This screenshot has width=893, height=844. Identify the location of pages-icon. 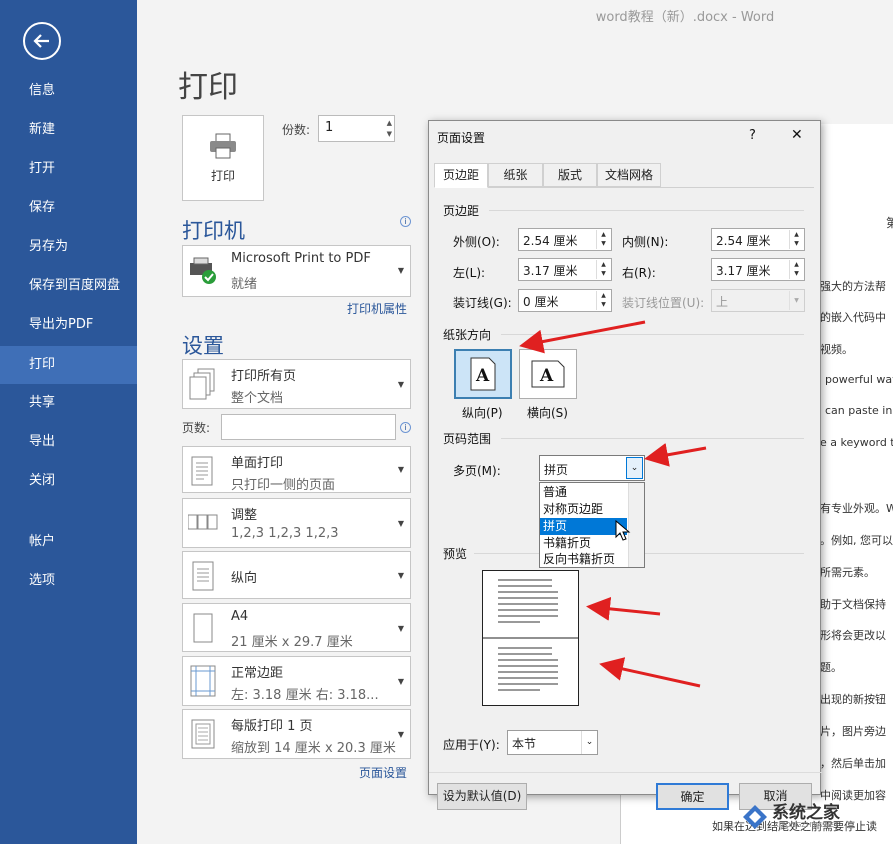
(202, 384).